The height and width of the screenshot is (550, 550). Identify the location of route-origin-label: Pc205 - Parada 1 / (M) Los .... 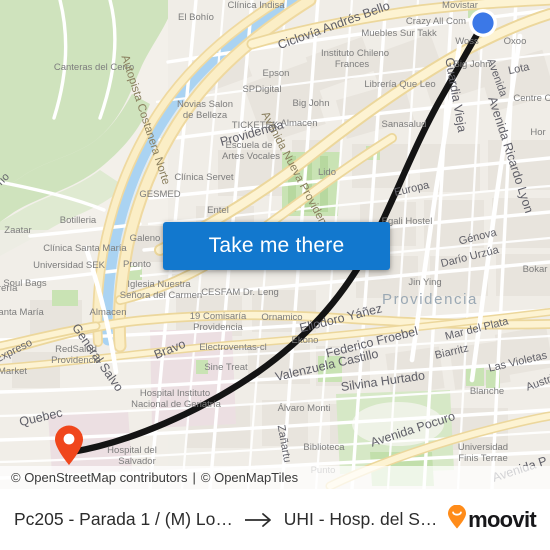
(124, 519).